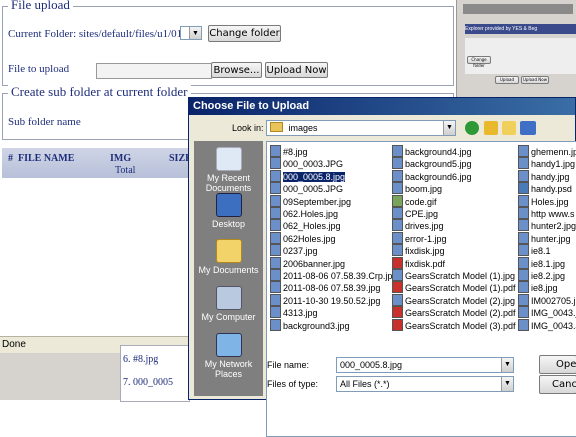  What do you see at coordinates (306, 163) in the screenshot?
I see `file-item: 000_0003.JPG` at bounding box center [306, 163].